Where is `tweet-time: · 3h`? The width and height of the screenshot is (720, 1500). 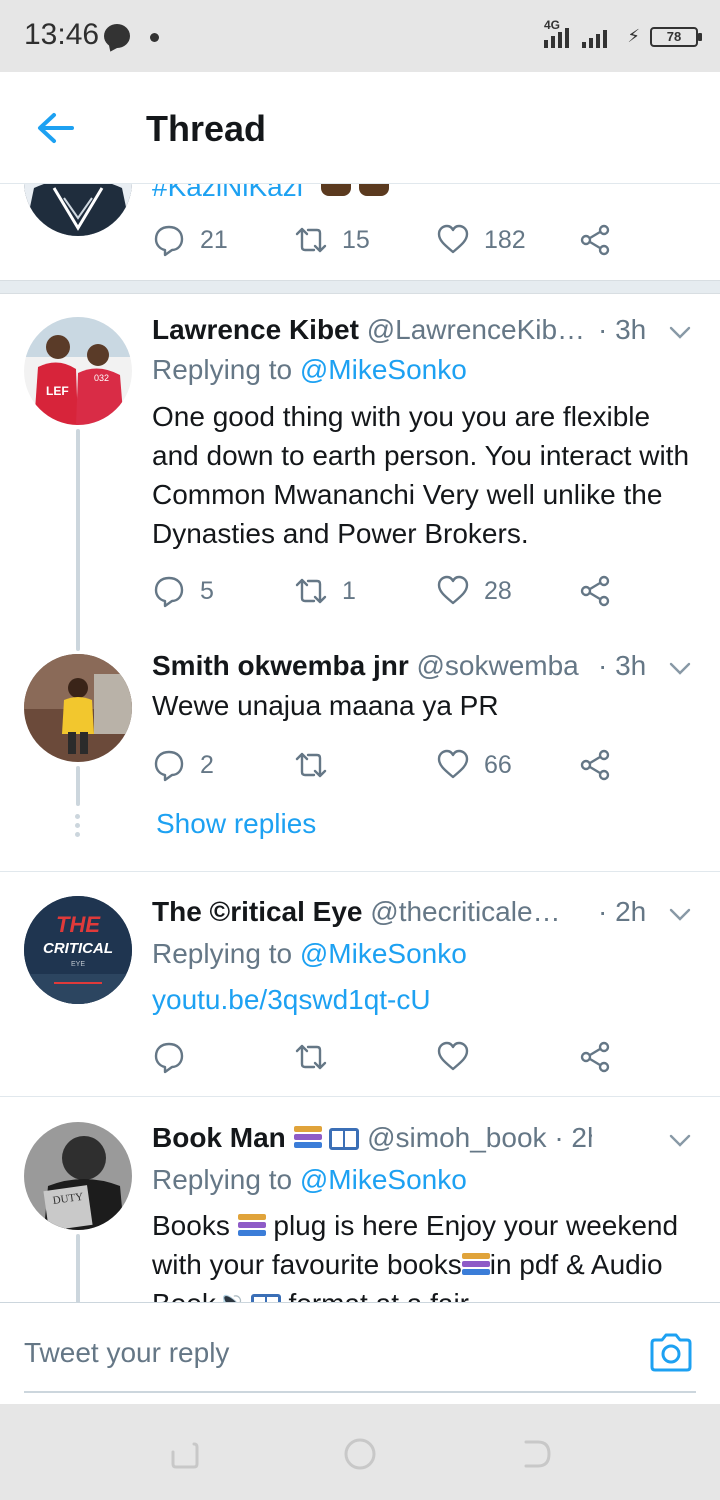
tweet-time: · 3h is located at coordinates (622, 665).